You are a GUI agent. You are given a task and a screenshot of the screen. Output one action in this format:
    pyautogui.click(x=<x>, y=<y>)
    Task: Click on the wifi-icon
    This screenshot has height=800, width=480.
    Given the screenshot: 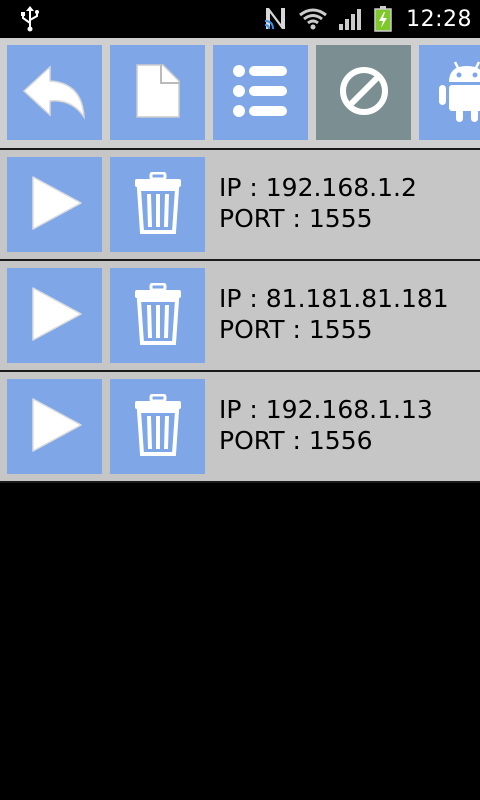 What is the action you would take?
    pyautogui.click(x=313, y=19)
    